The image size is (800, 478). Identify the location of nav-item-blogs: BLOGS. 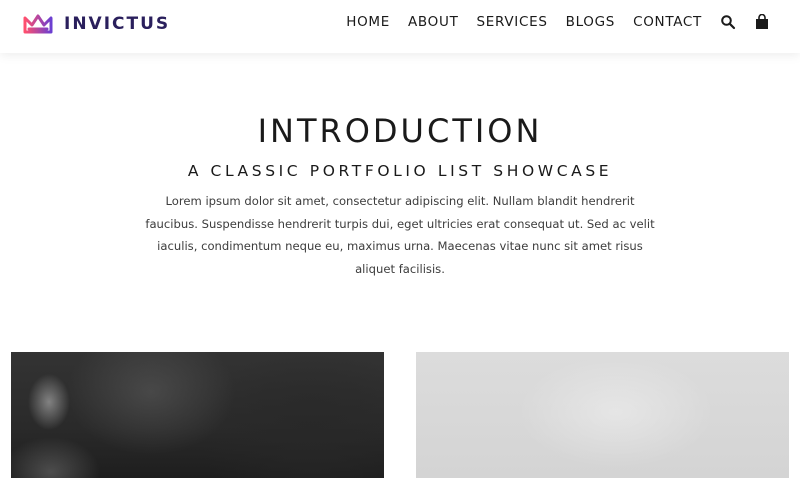
(590, 22).